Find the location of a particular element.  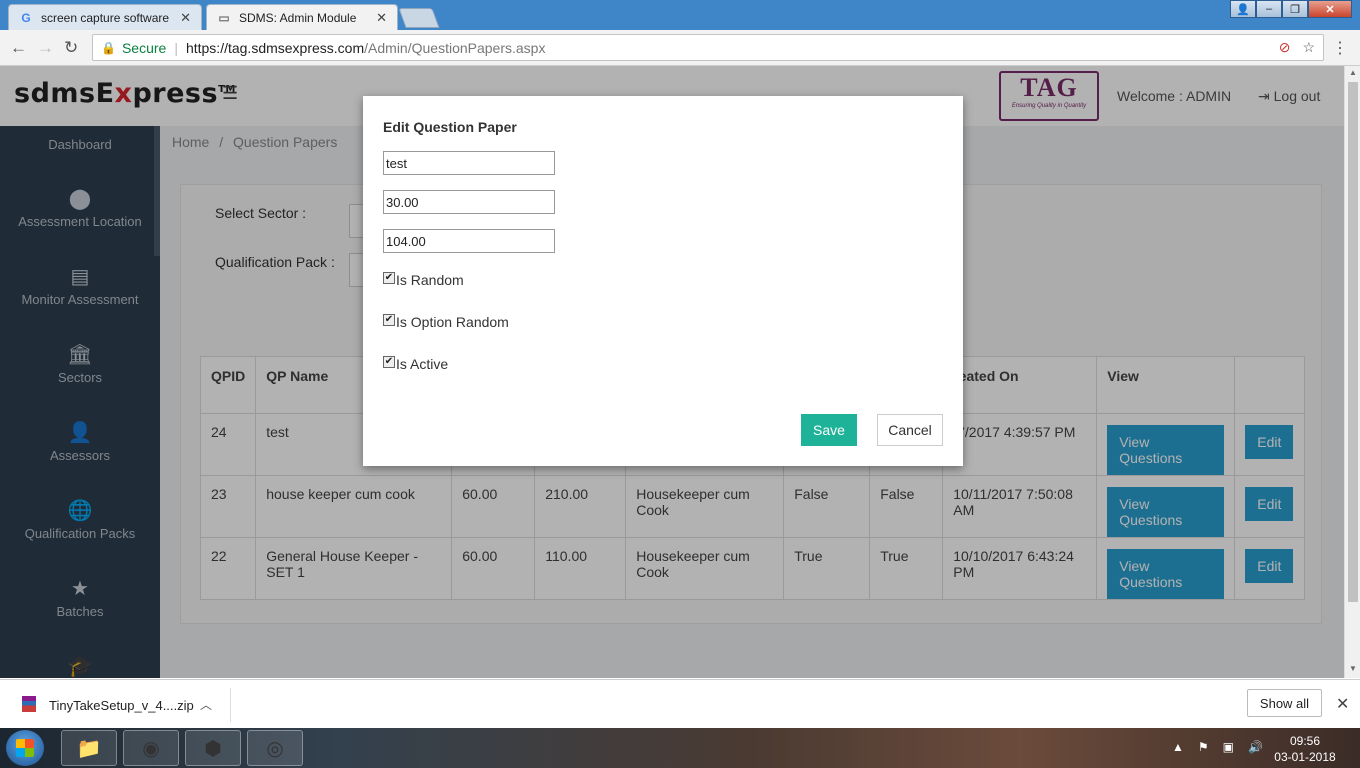

lock-icon: 🔒 is located at coordinates (108, 47).